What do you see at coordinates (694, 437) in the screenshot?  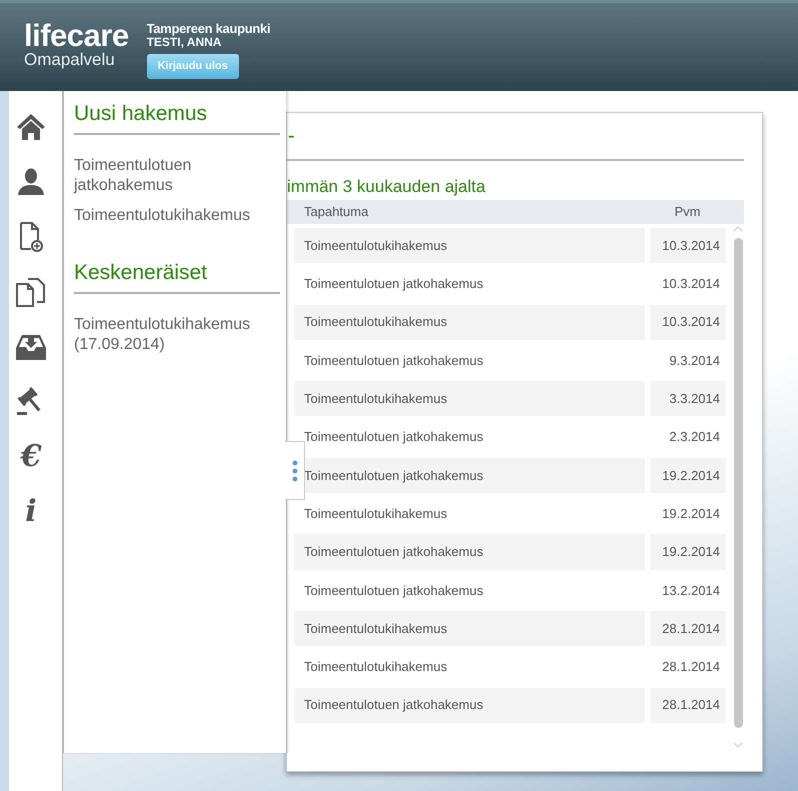 I see `table-cell-text: 2.3.2014` at bounding box center [694, 437].